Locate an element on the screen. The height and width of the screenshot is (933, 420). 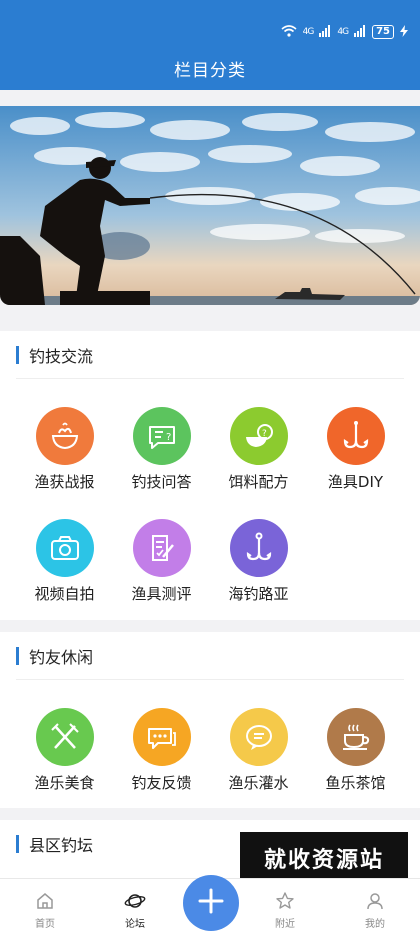
category-qa: ? 钓技问答 is located at coordinates (161, 449).